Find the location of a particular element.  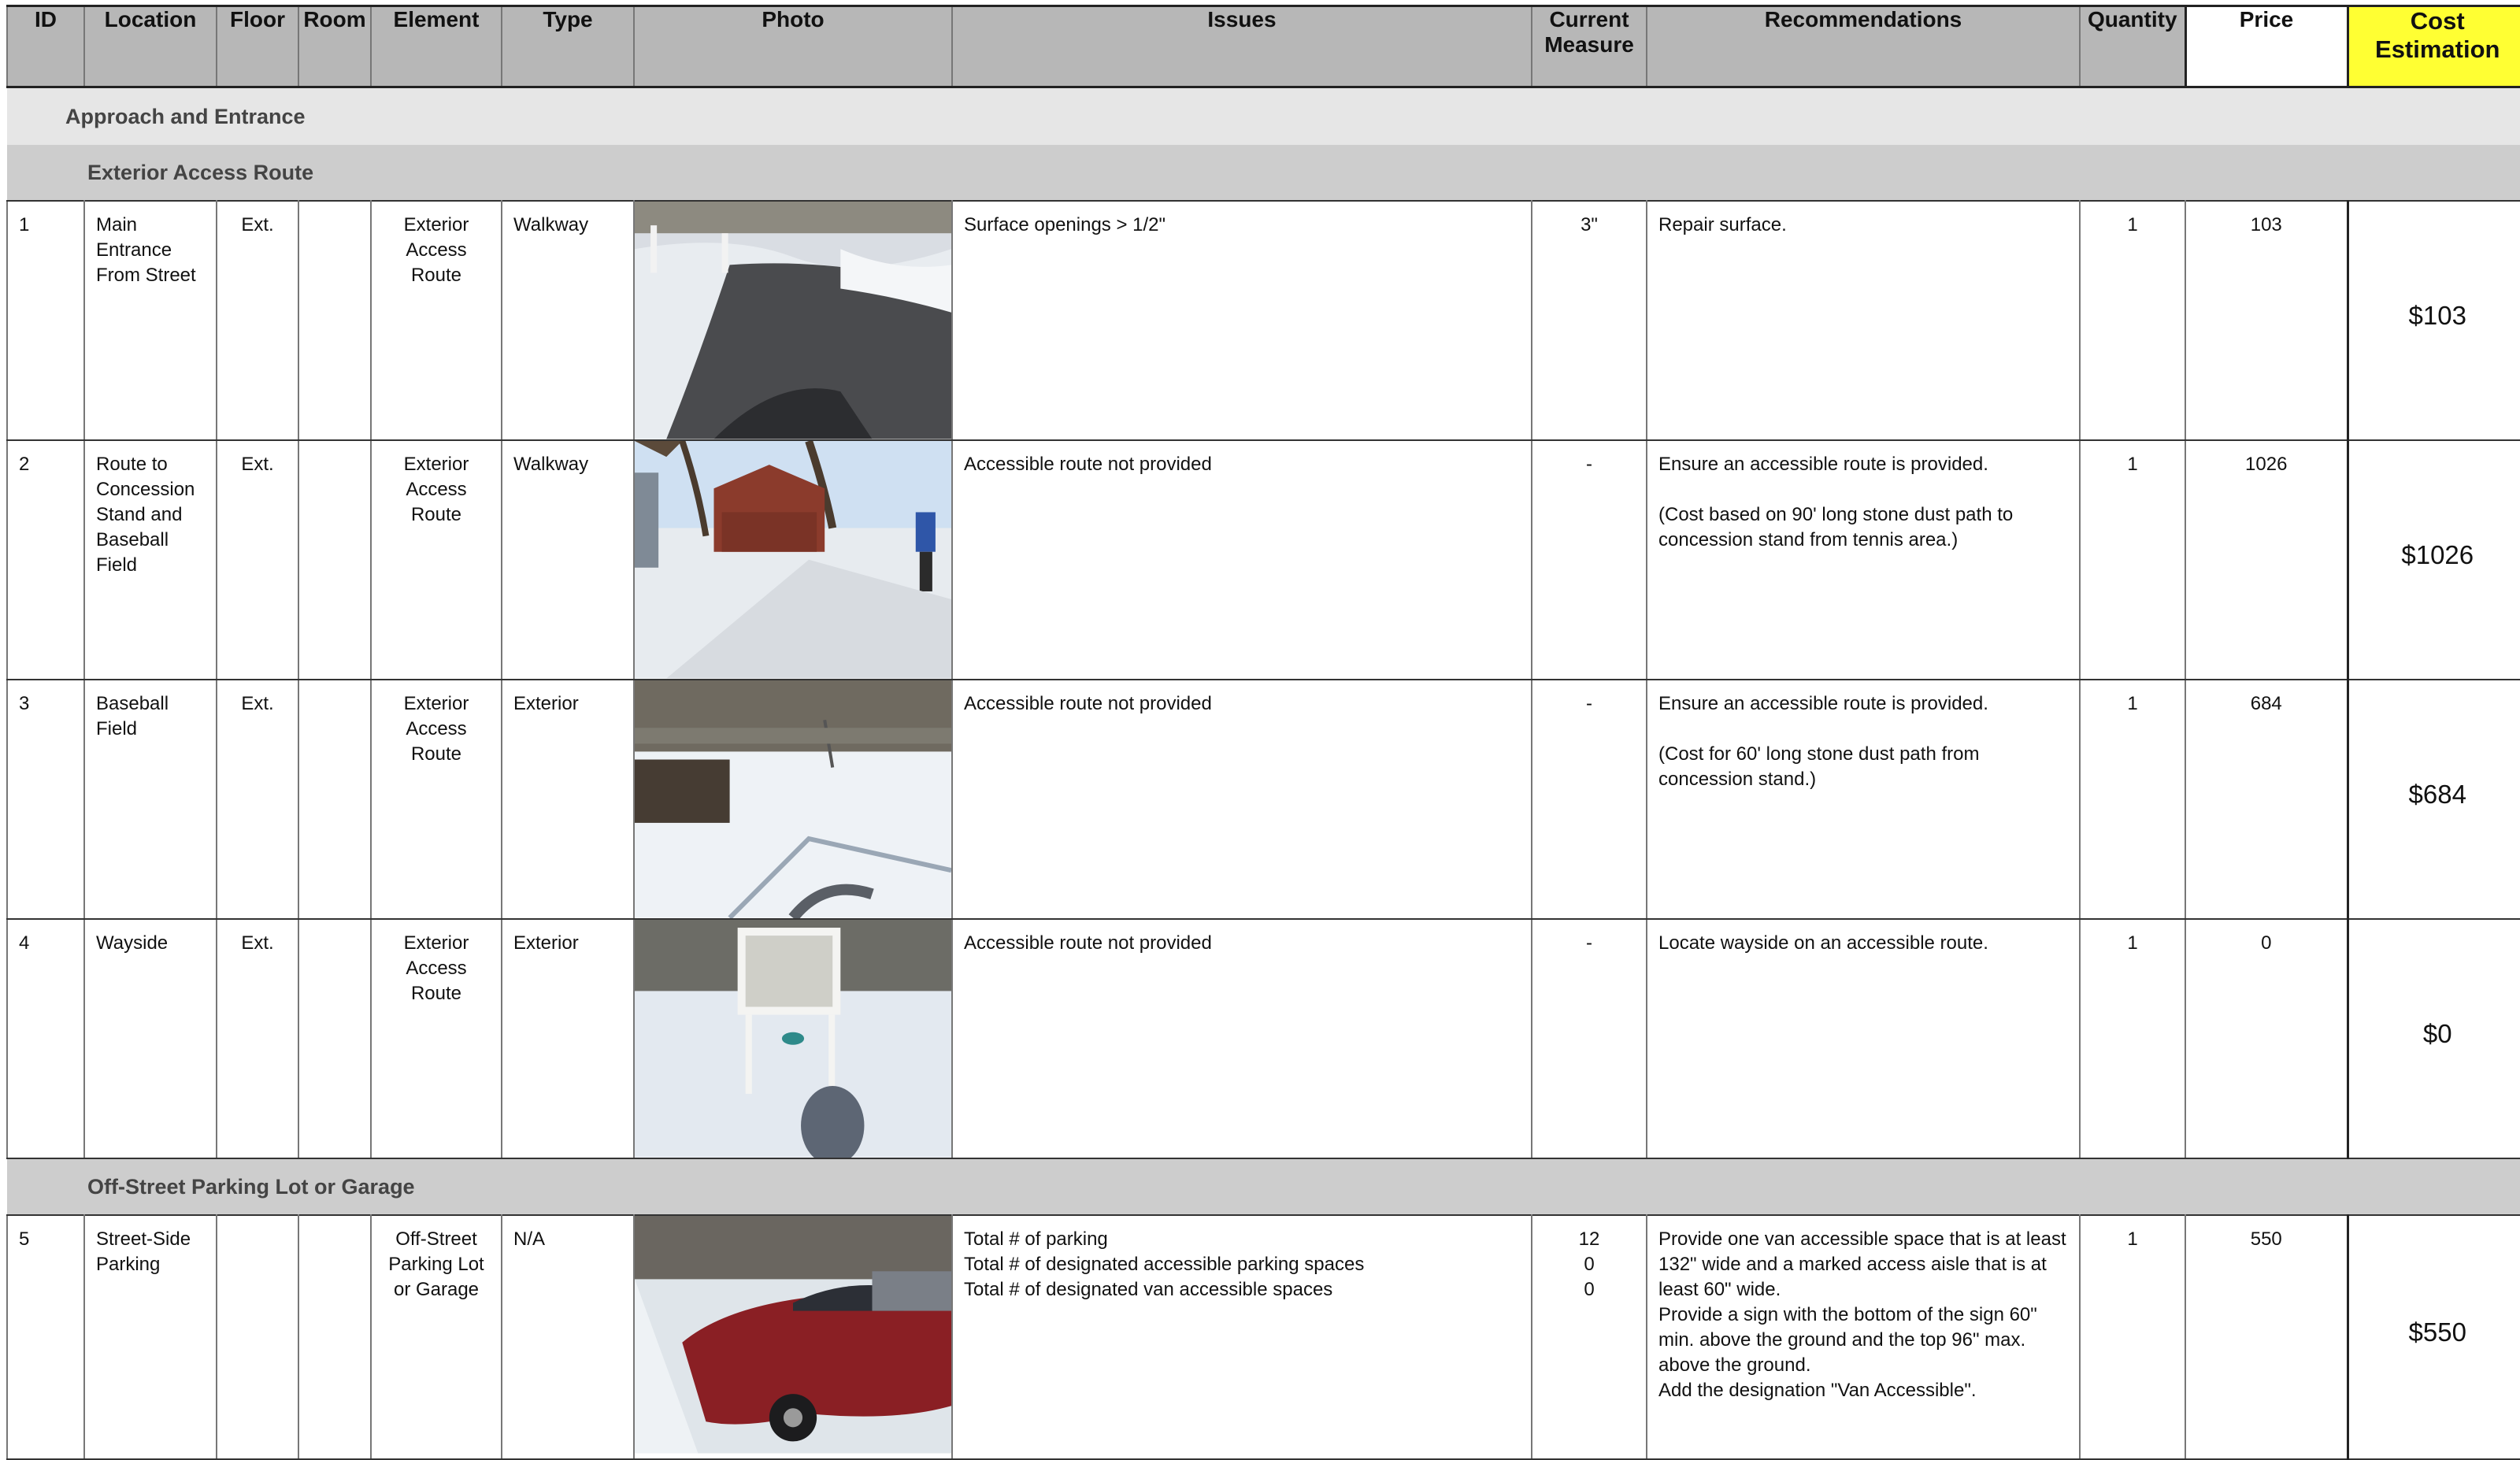

cell-id: 2 is located at coordinates (45, 559).